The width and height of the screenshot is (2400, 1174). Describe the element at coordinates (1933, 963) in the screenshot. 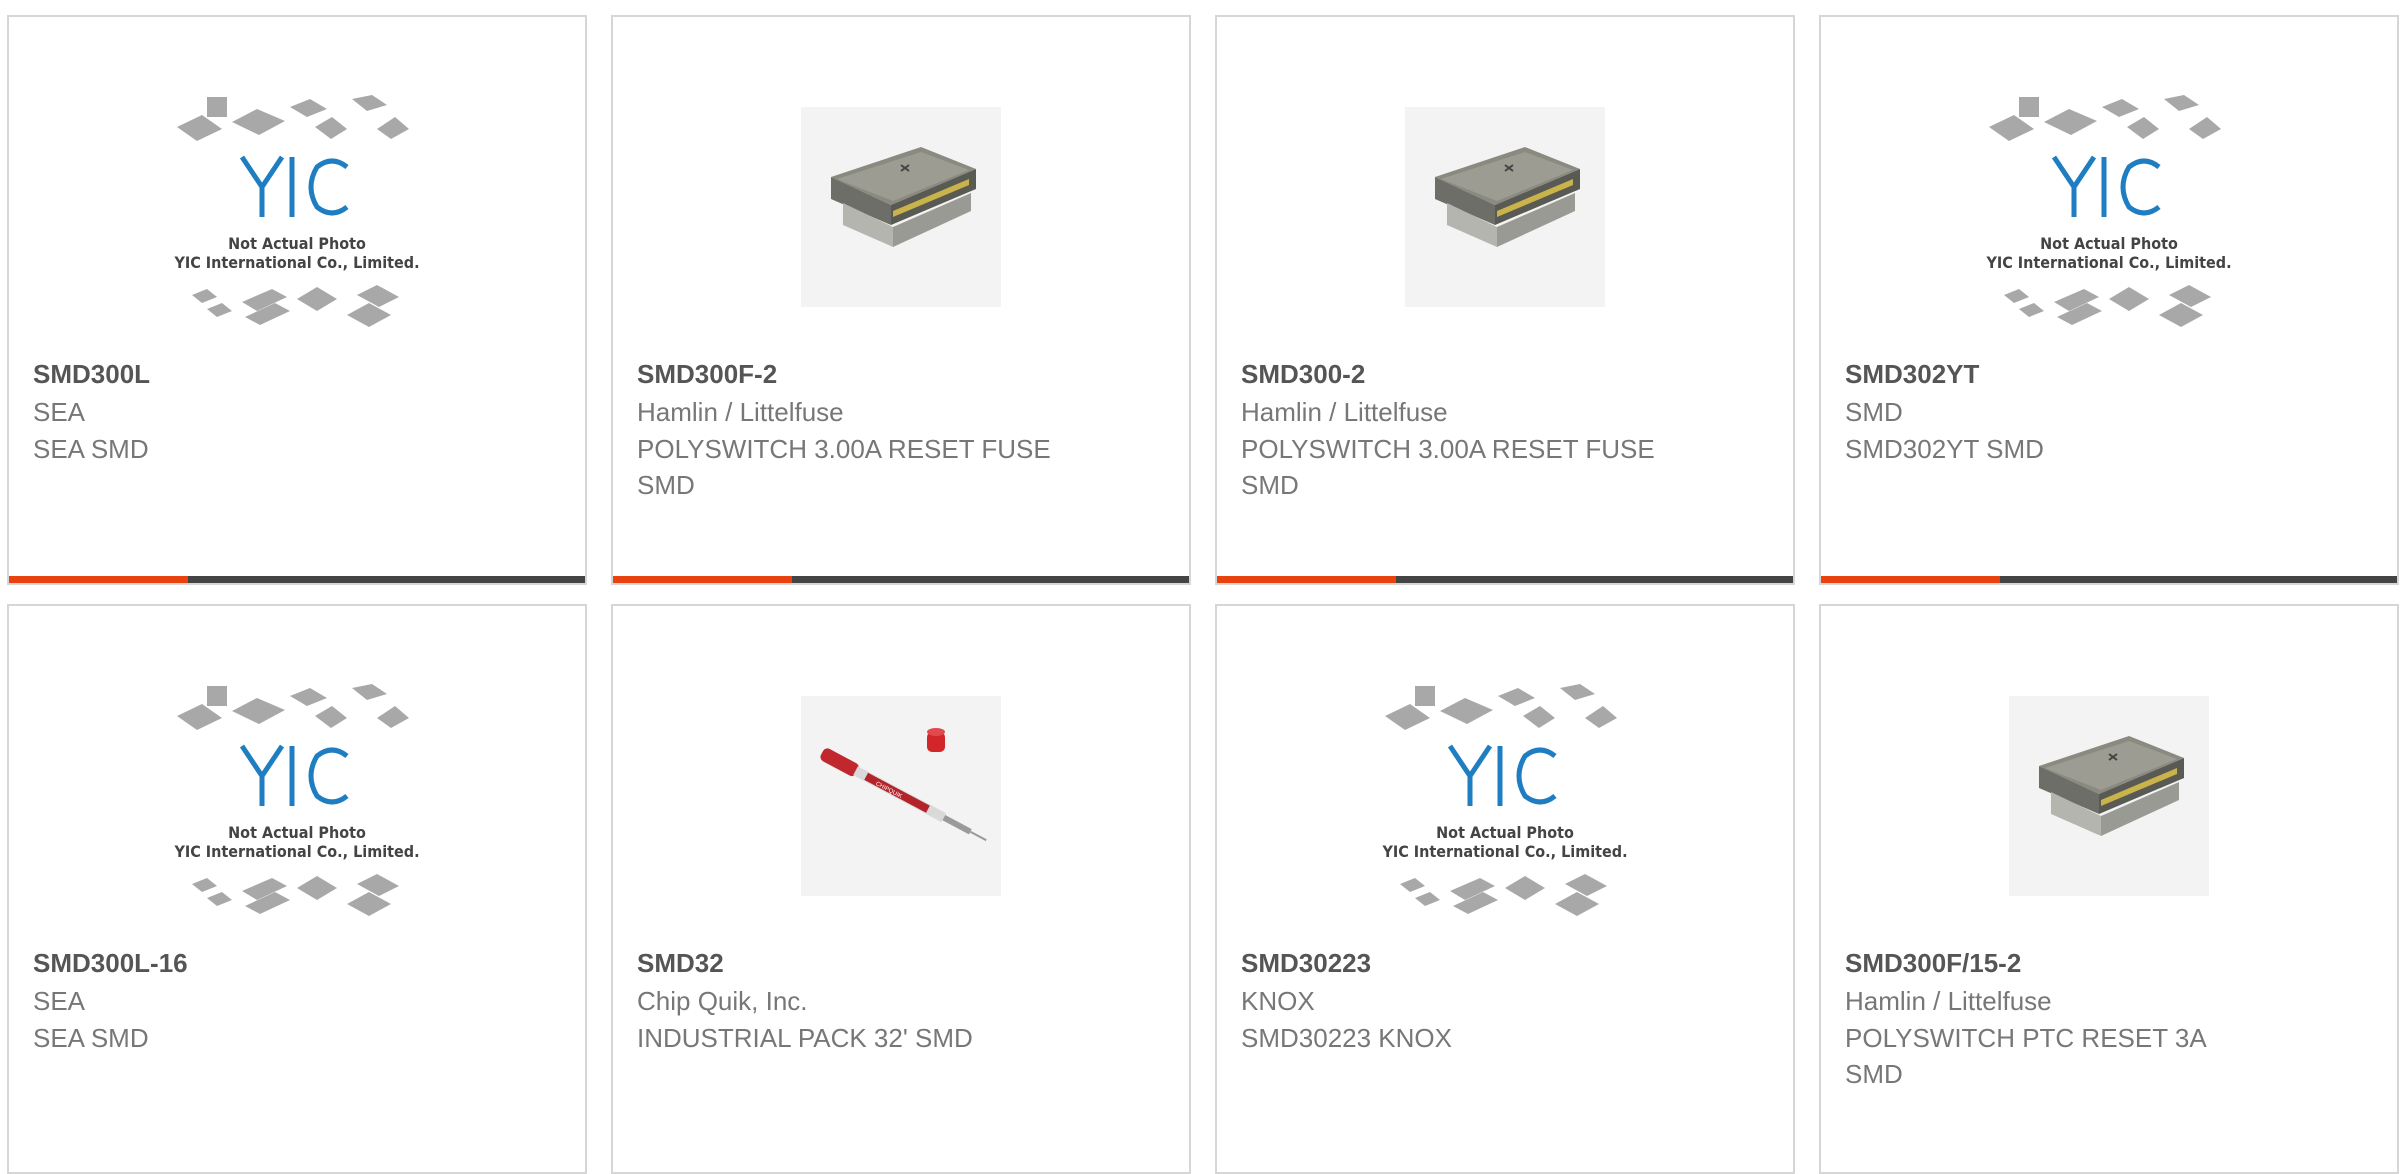

I see `part-number: SMD300F/15-2` at that location.